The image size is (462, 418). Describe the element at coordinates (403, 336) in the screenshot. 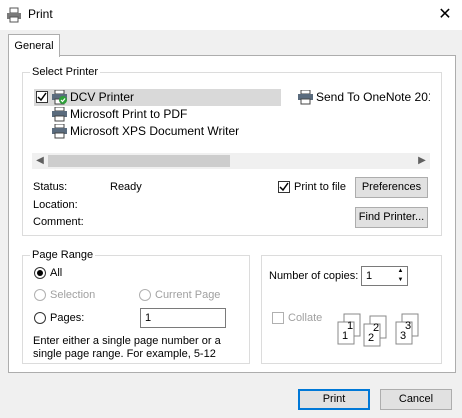

I see `collate-page-number: 3` at that location.